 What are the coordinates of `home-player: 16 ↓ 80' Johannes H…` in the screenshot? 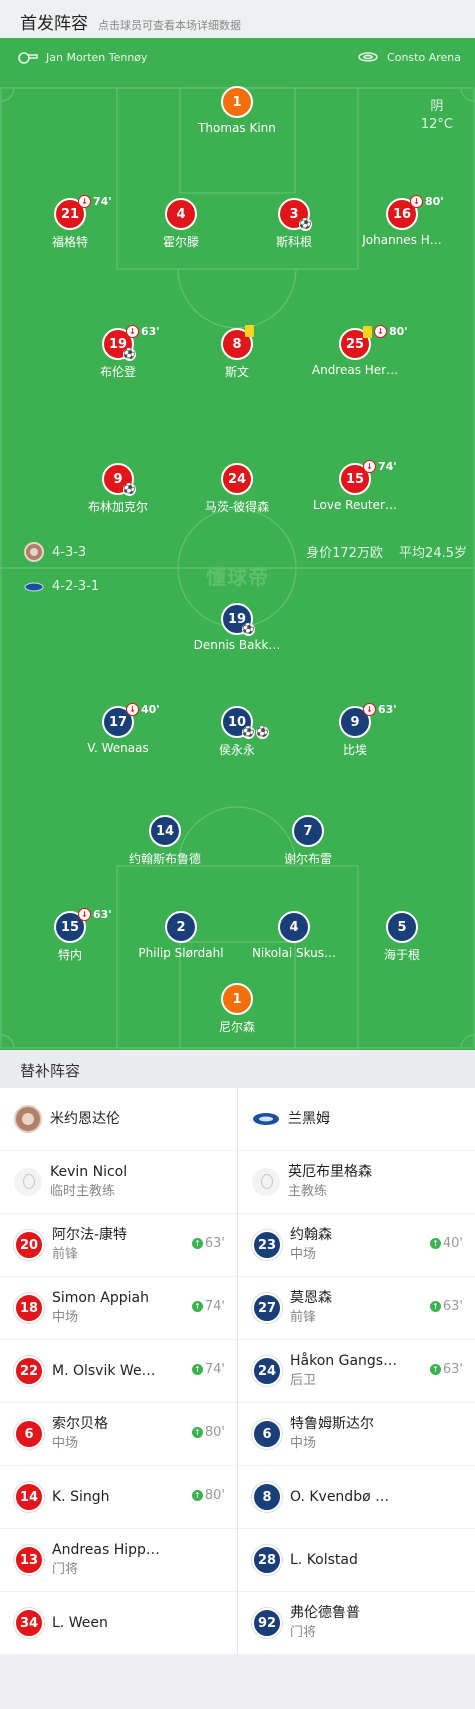 It's located at (402, 221).